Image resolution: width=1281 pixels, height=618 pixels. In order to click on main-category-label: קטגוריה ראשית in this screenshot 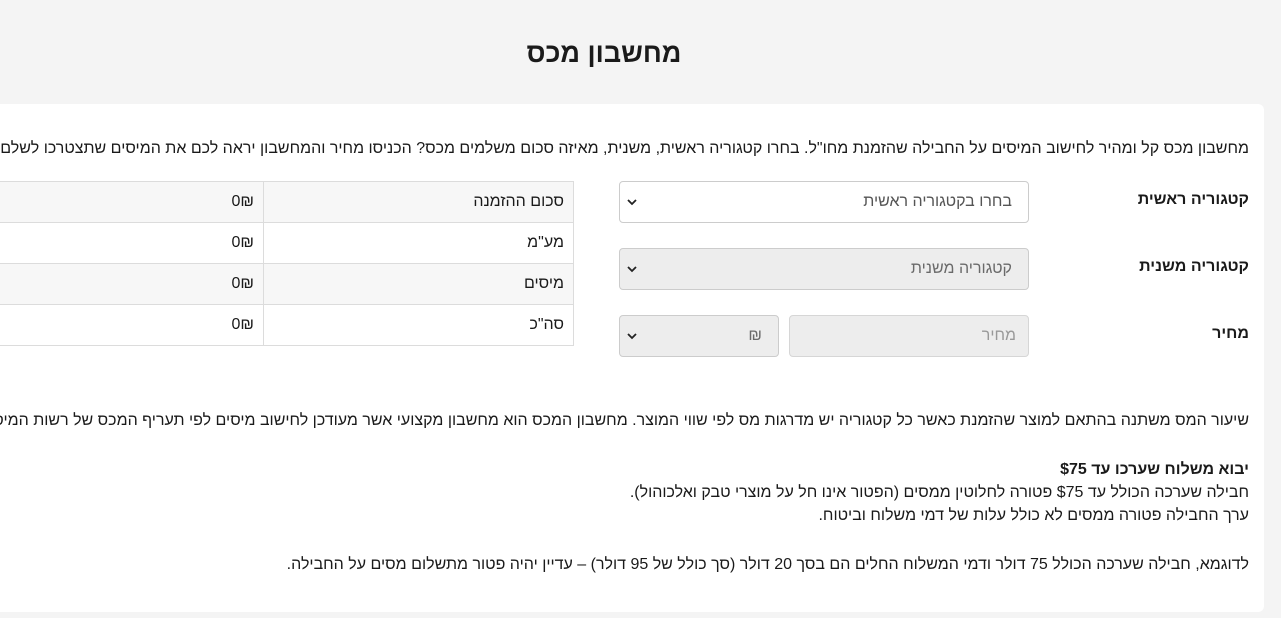, I will do `click(1194, 199)`.